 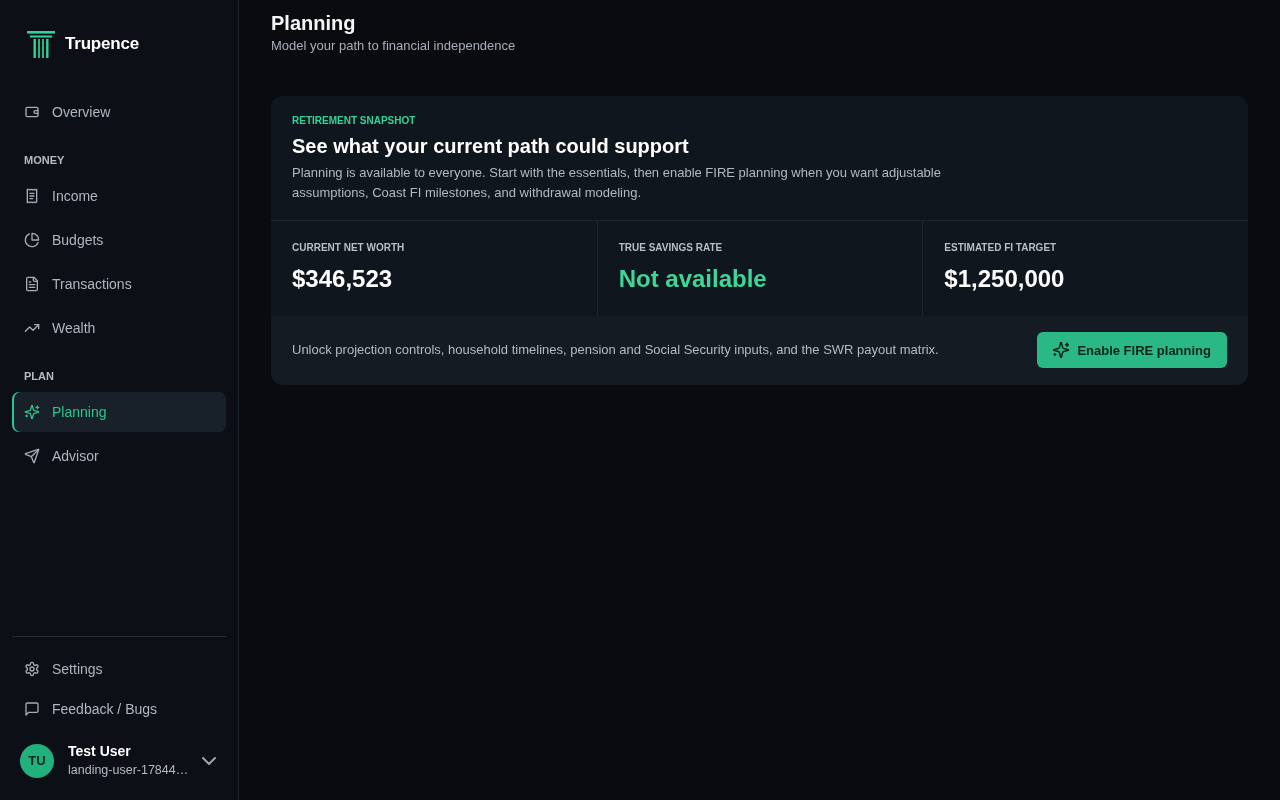 What do you see at coordinates (32, 669) in the screenshot?
I see `settings-icon` at bounding box center [32, 669].